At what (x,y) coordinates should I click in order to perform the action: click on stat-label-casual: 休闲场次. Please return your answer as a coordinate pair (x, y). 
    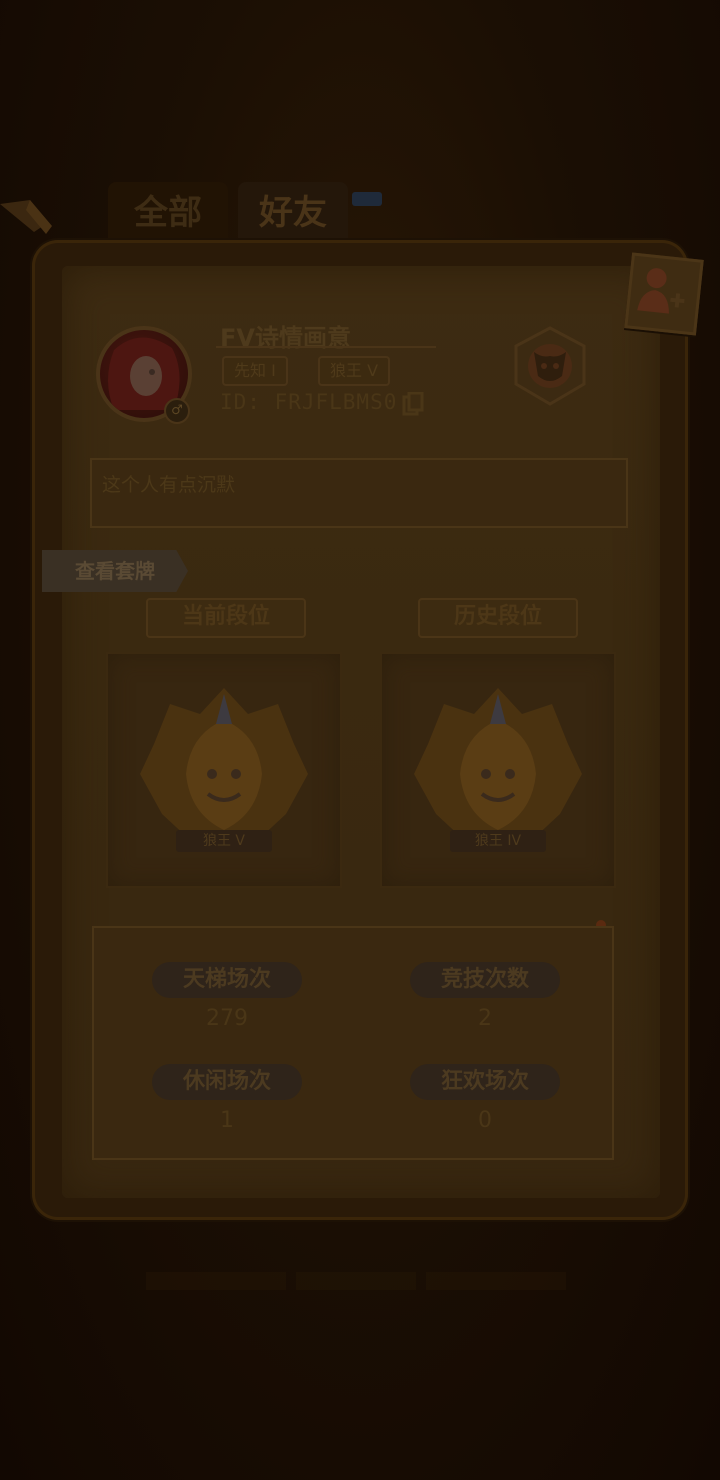
    Looking at the image, I should click on (227, 1082).